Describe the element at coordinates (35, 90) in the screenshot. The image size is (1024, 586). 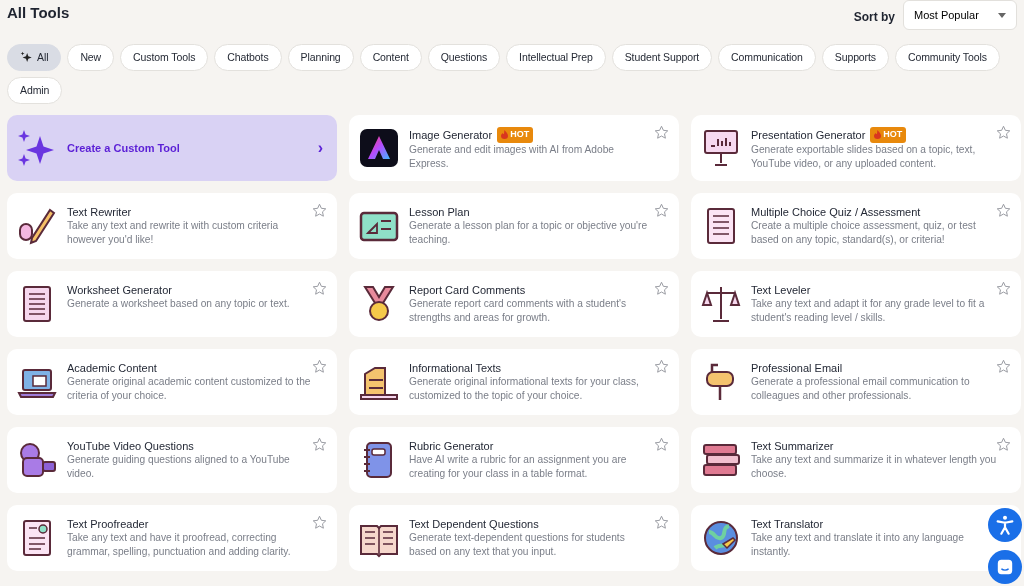
I see `filter-chip: Admin` at that location.